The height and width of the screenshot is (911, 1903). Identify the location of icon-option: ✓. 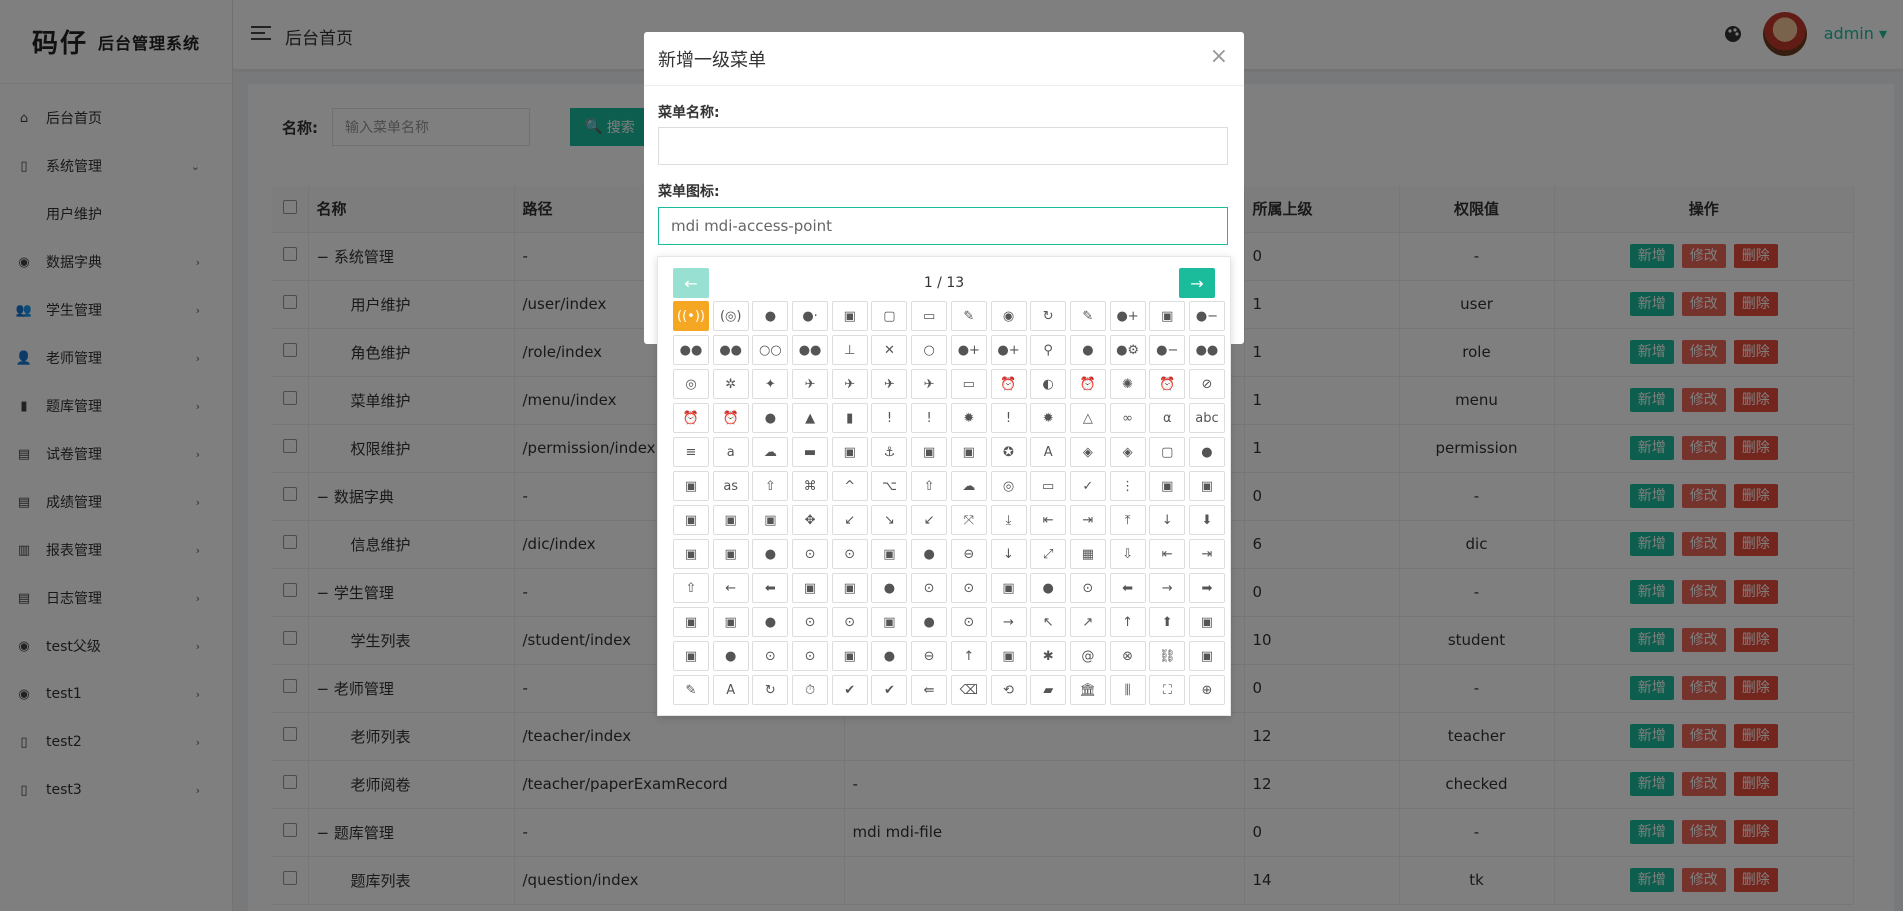
(1087, 486).